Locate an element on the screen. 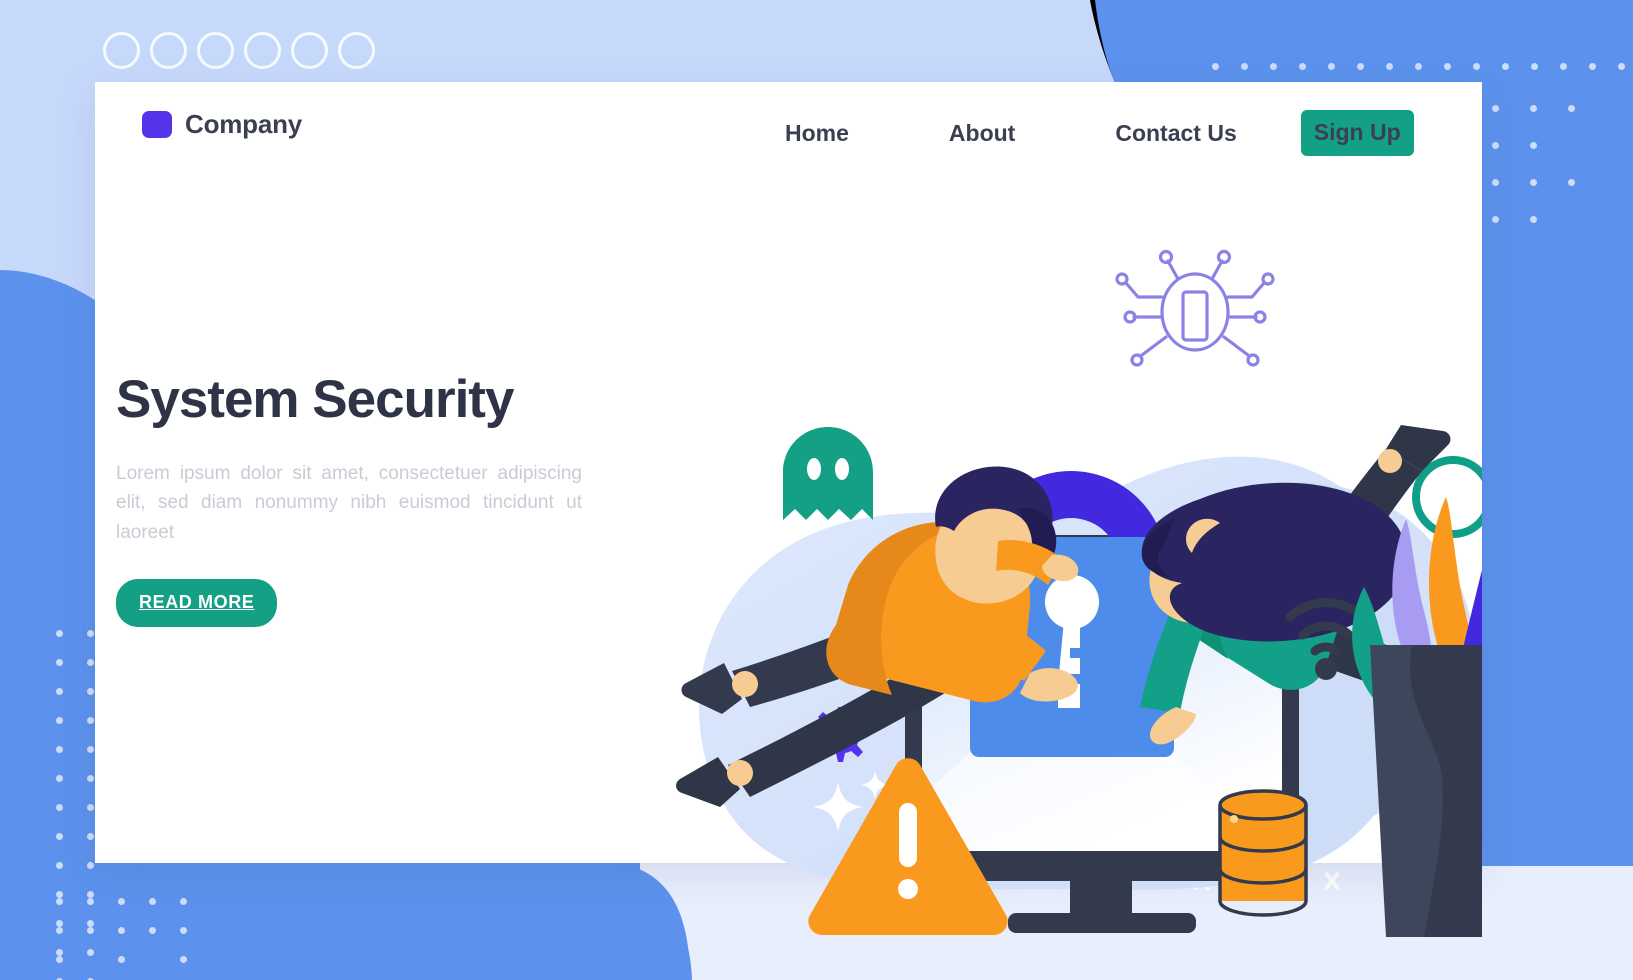 Image resolution: width=1633 pixels, height=980 pixels. navbar: Company Home About Contact Us Sign Up is located at coordinates (788, 128).